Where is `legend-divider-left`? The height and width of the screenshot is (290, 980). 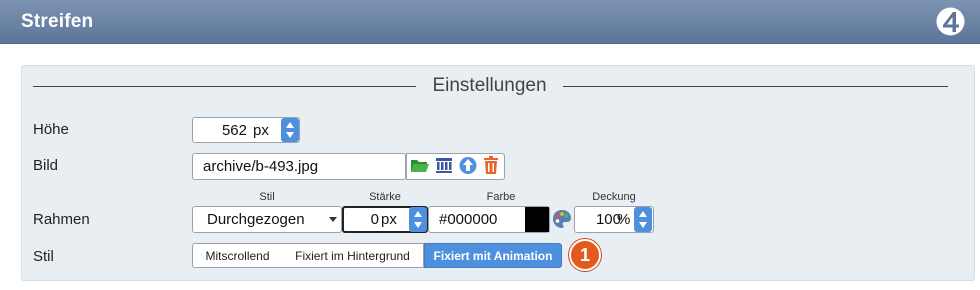 legend-divider-left is located at coordinates (224, 86).